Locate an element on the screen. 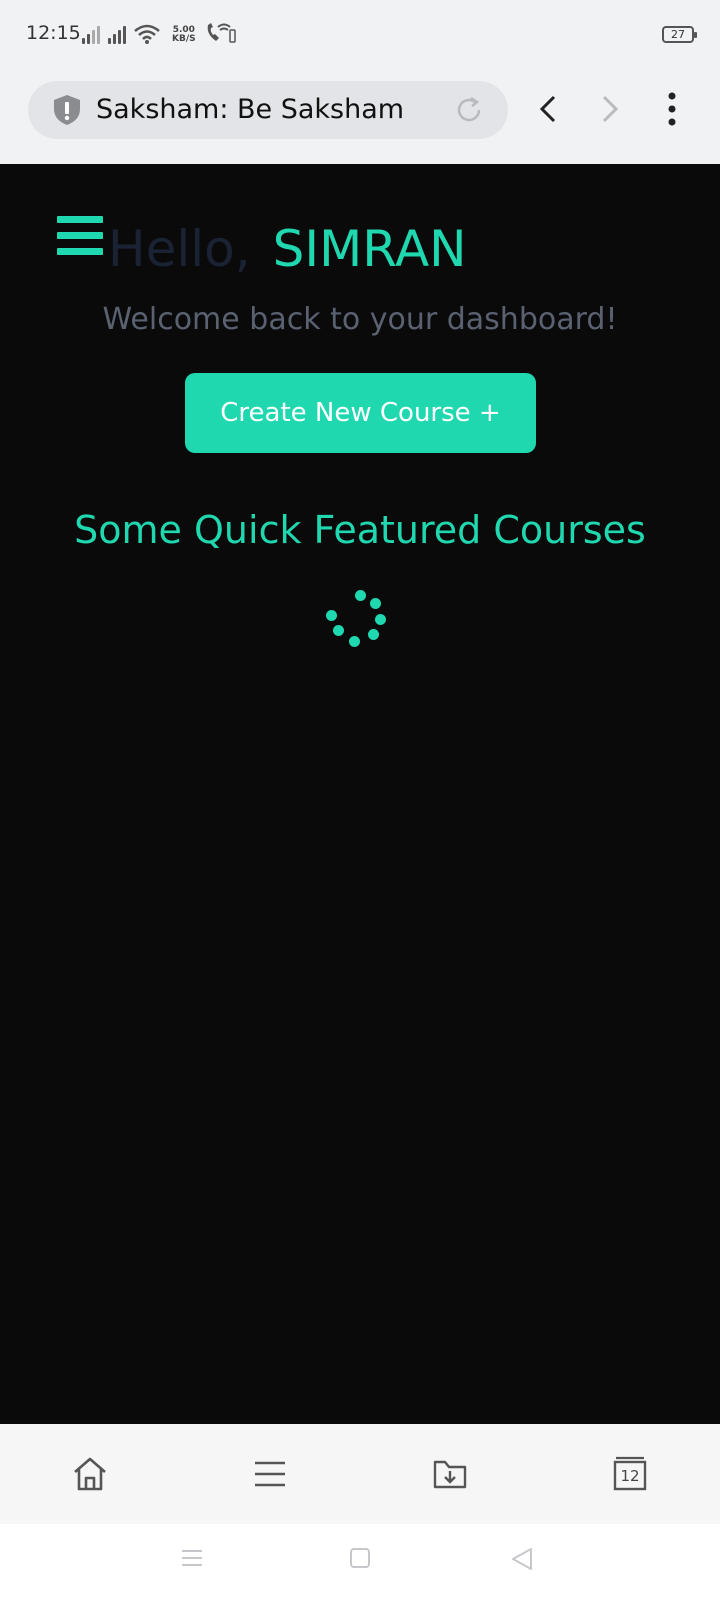  wifi-calling-icon is located at coordinates (221, 33).